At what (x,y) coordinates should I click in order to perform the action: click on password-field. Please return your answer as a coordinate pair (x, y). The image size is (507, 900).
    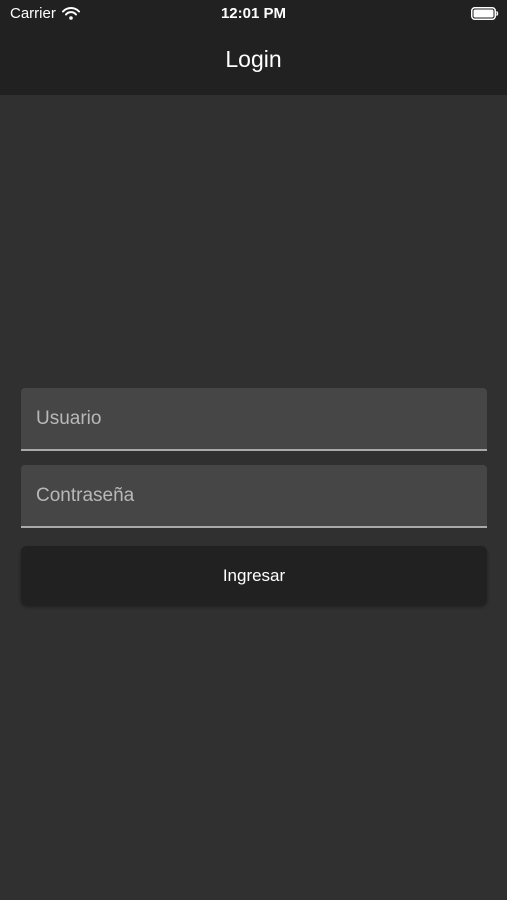
    Looking at the image, I should click on (254, 496).